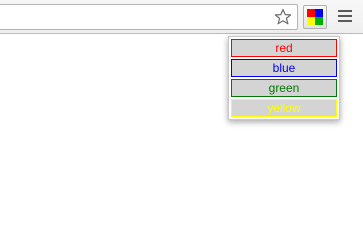 This screenshot has width=363, height=240. I want to click on address-bar, so click(149, 17).